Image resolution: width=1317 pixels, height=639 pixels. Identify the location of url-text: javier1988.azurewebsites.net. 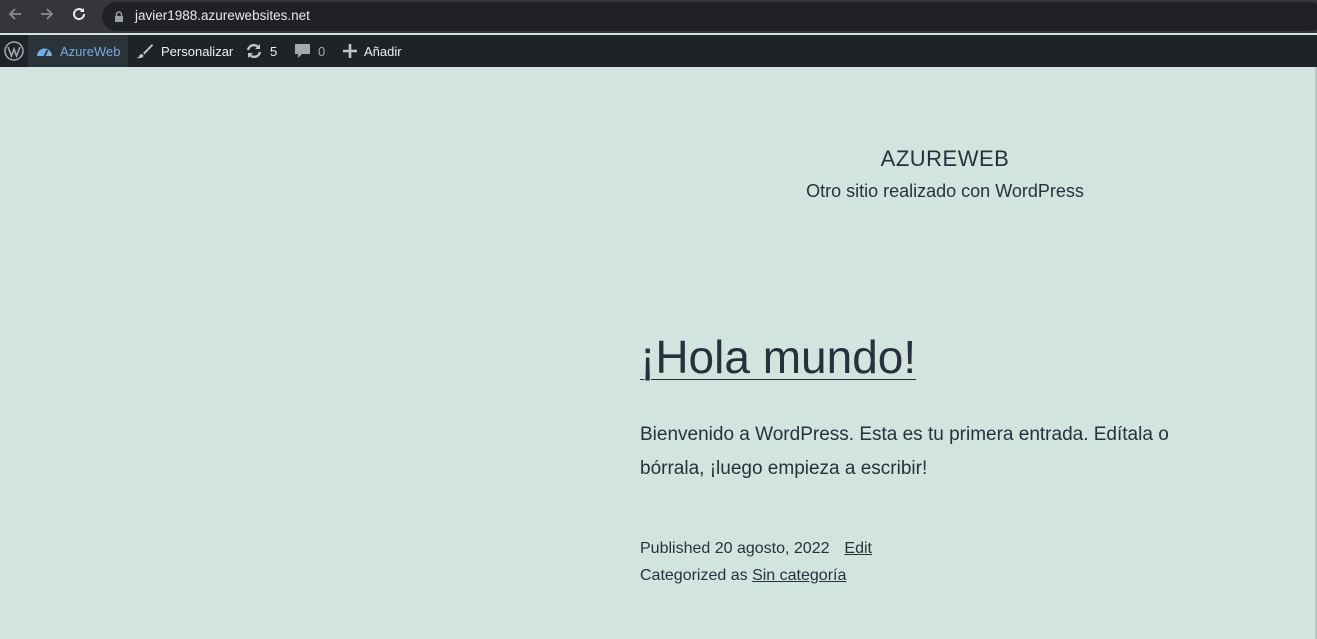
(222, 15).